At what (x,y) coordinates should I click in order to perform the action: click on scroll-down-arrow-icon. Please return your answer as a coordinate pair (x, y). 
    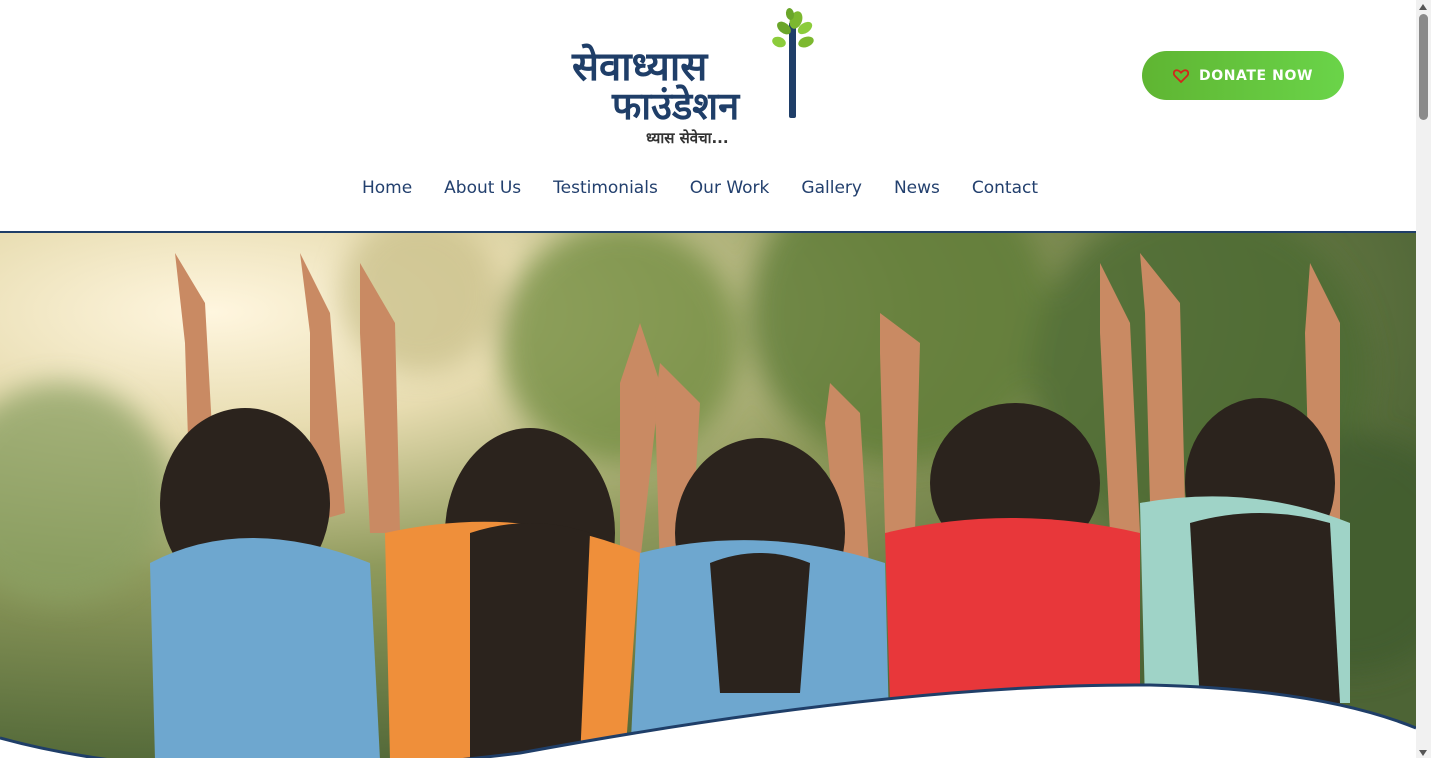
    Looking at the image, I should click on (1423, 753).